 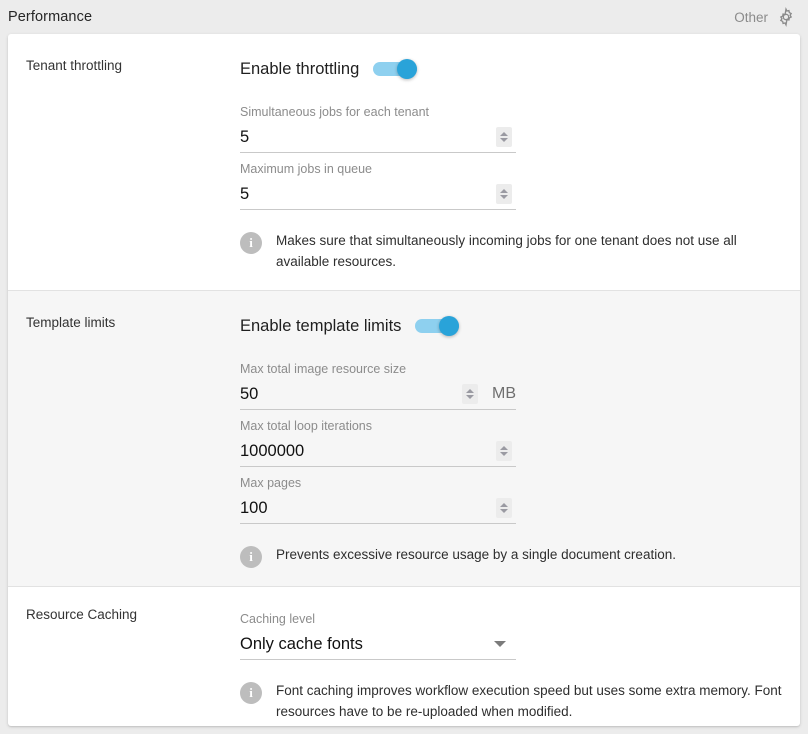 What do you see at coordinates (437, 326) in the screenshot?
I see `enable-template-limits-toggle` at bounding box center [437, 326].